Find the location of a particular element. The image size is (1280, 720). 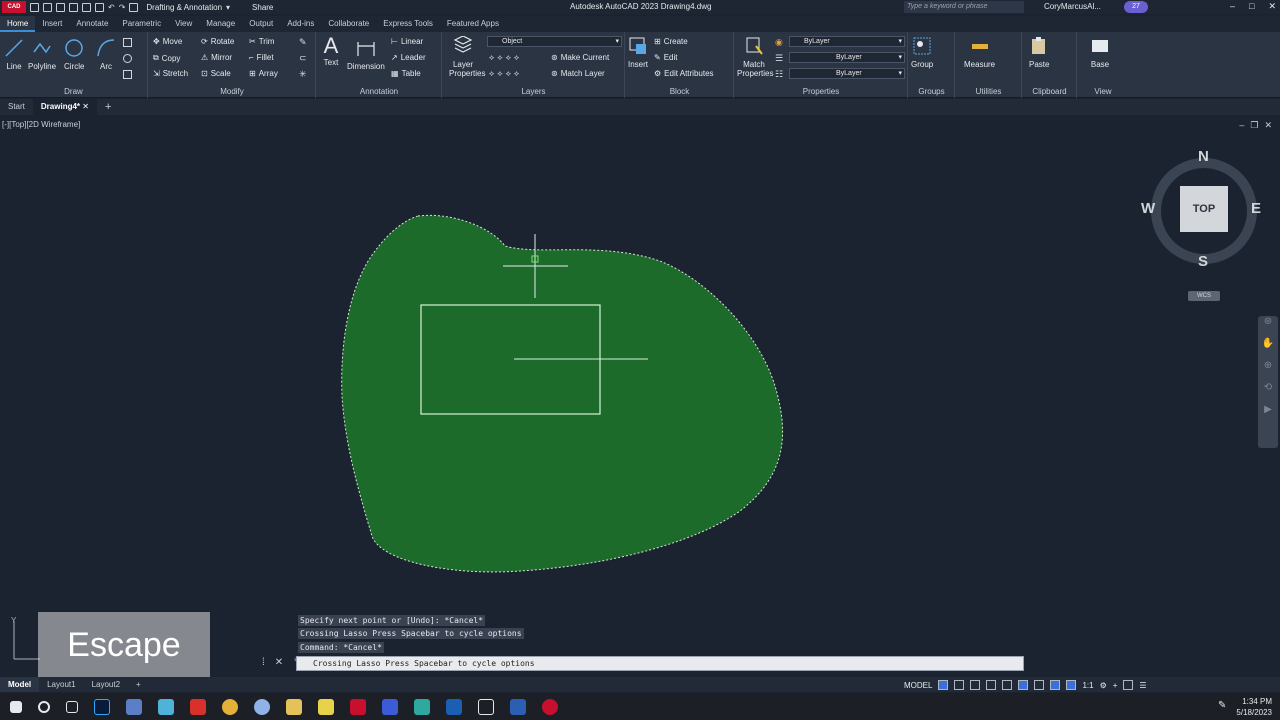

groups-panel-title: Groups is located at coordinates (931, 91).